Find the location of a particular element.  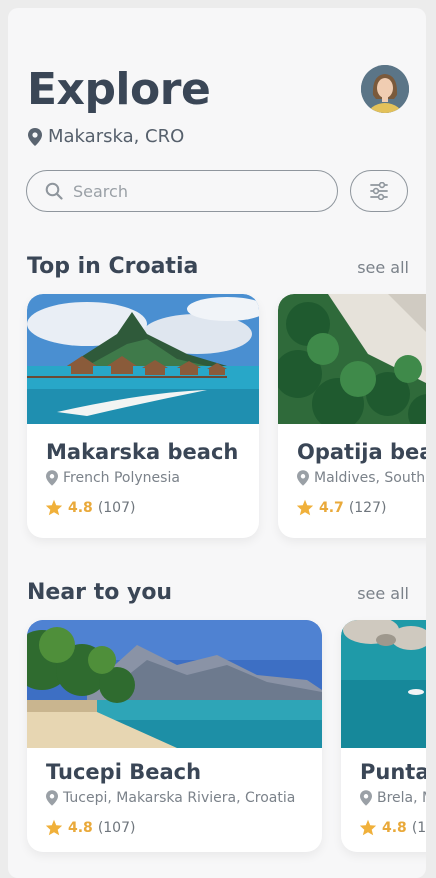

search-input is located at coordinates (193, 191).